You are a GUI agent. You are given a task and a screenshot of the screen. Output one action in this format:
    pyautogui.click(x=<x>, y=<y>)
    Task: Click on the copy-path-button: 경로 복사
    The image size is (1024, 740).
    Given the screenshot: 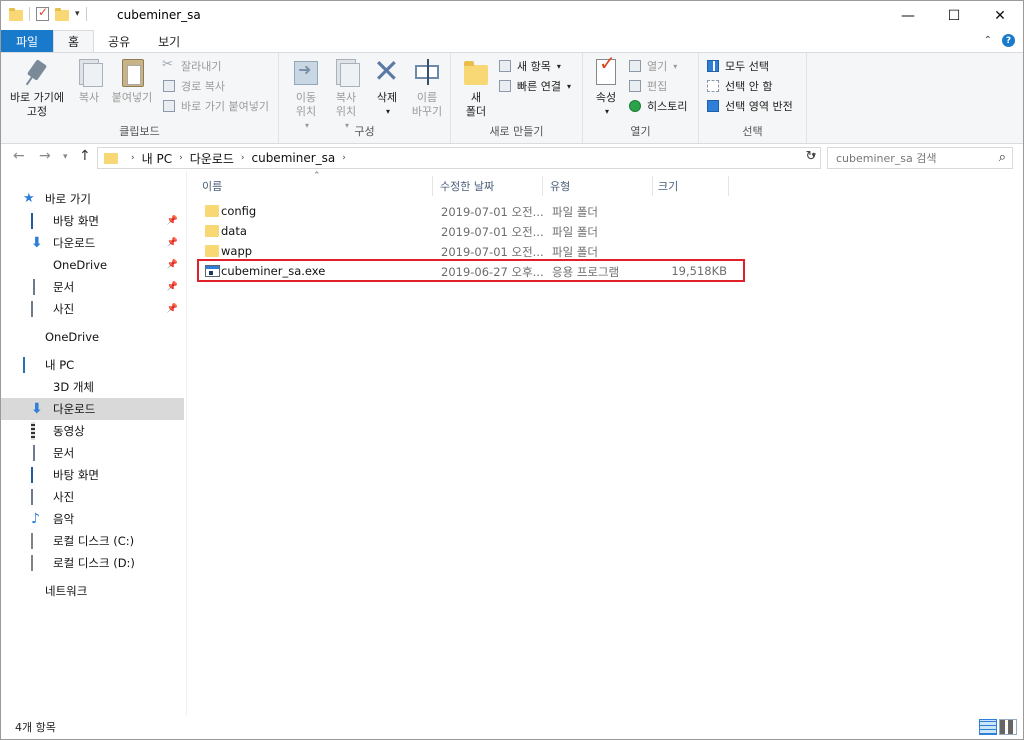 What is the action you would take?
    pyautogui.click(x=193, y=86)
    